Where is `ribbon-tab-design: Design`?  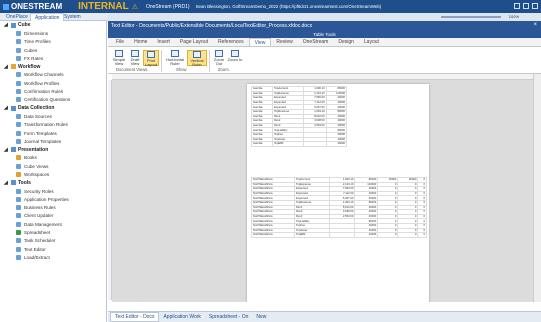 ribbon-tab-design: Design is located at coordinates (346, 42).